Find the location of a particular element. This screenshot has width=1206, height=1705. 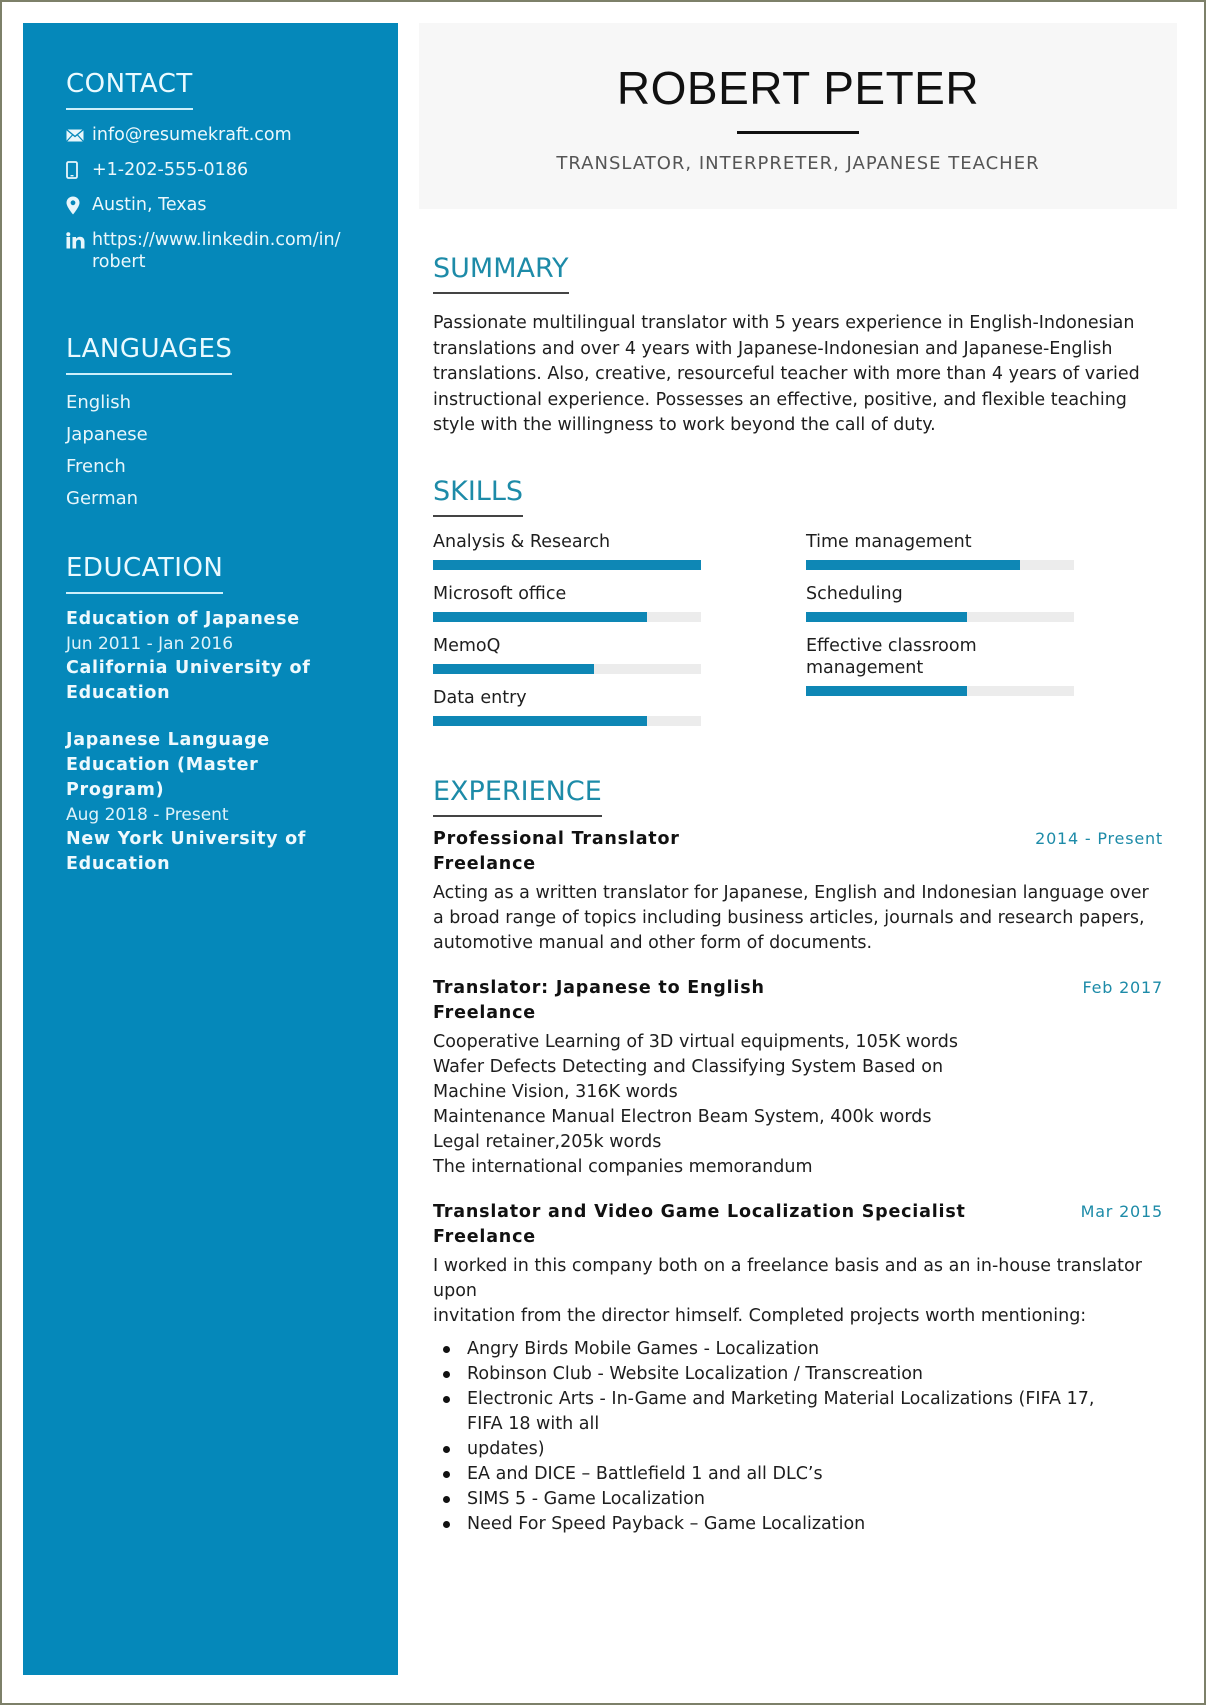

education-dates: Aug 2018 - Present is located at coordinates (147, 815).